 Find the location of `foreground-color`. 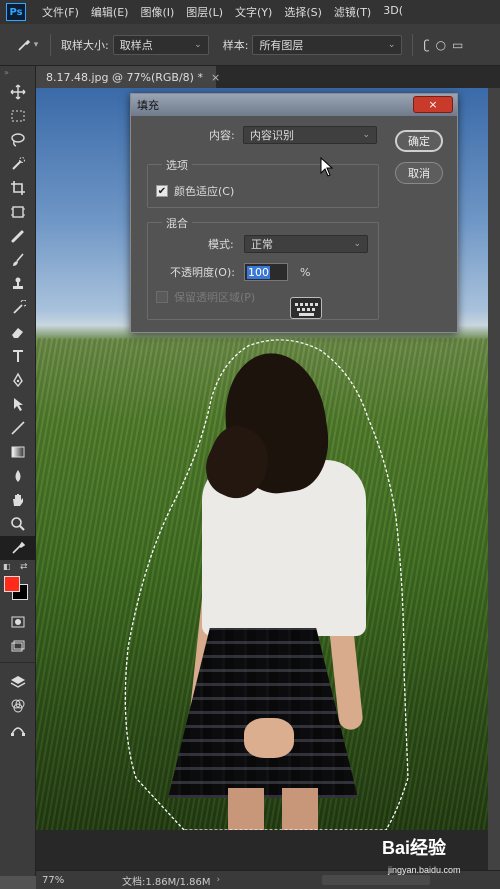

foreground-color is located at coordinates (12, 584).